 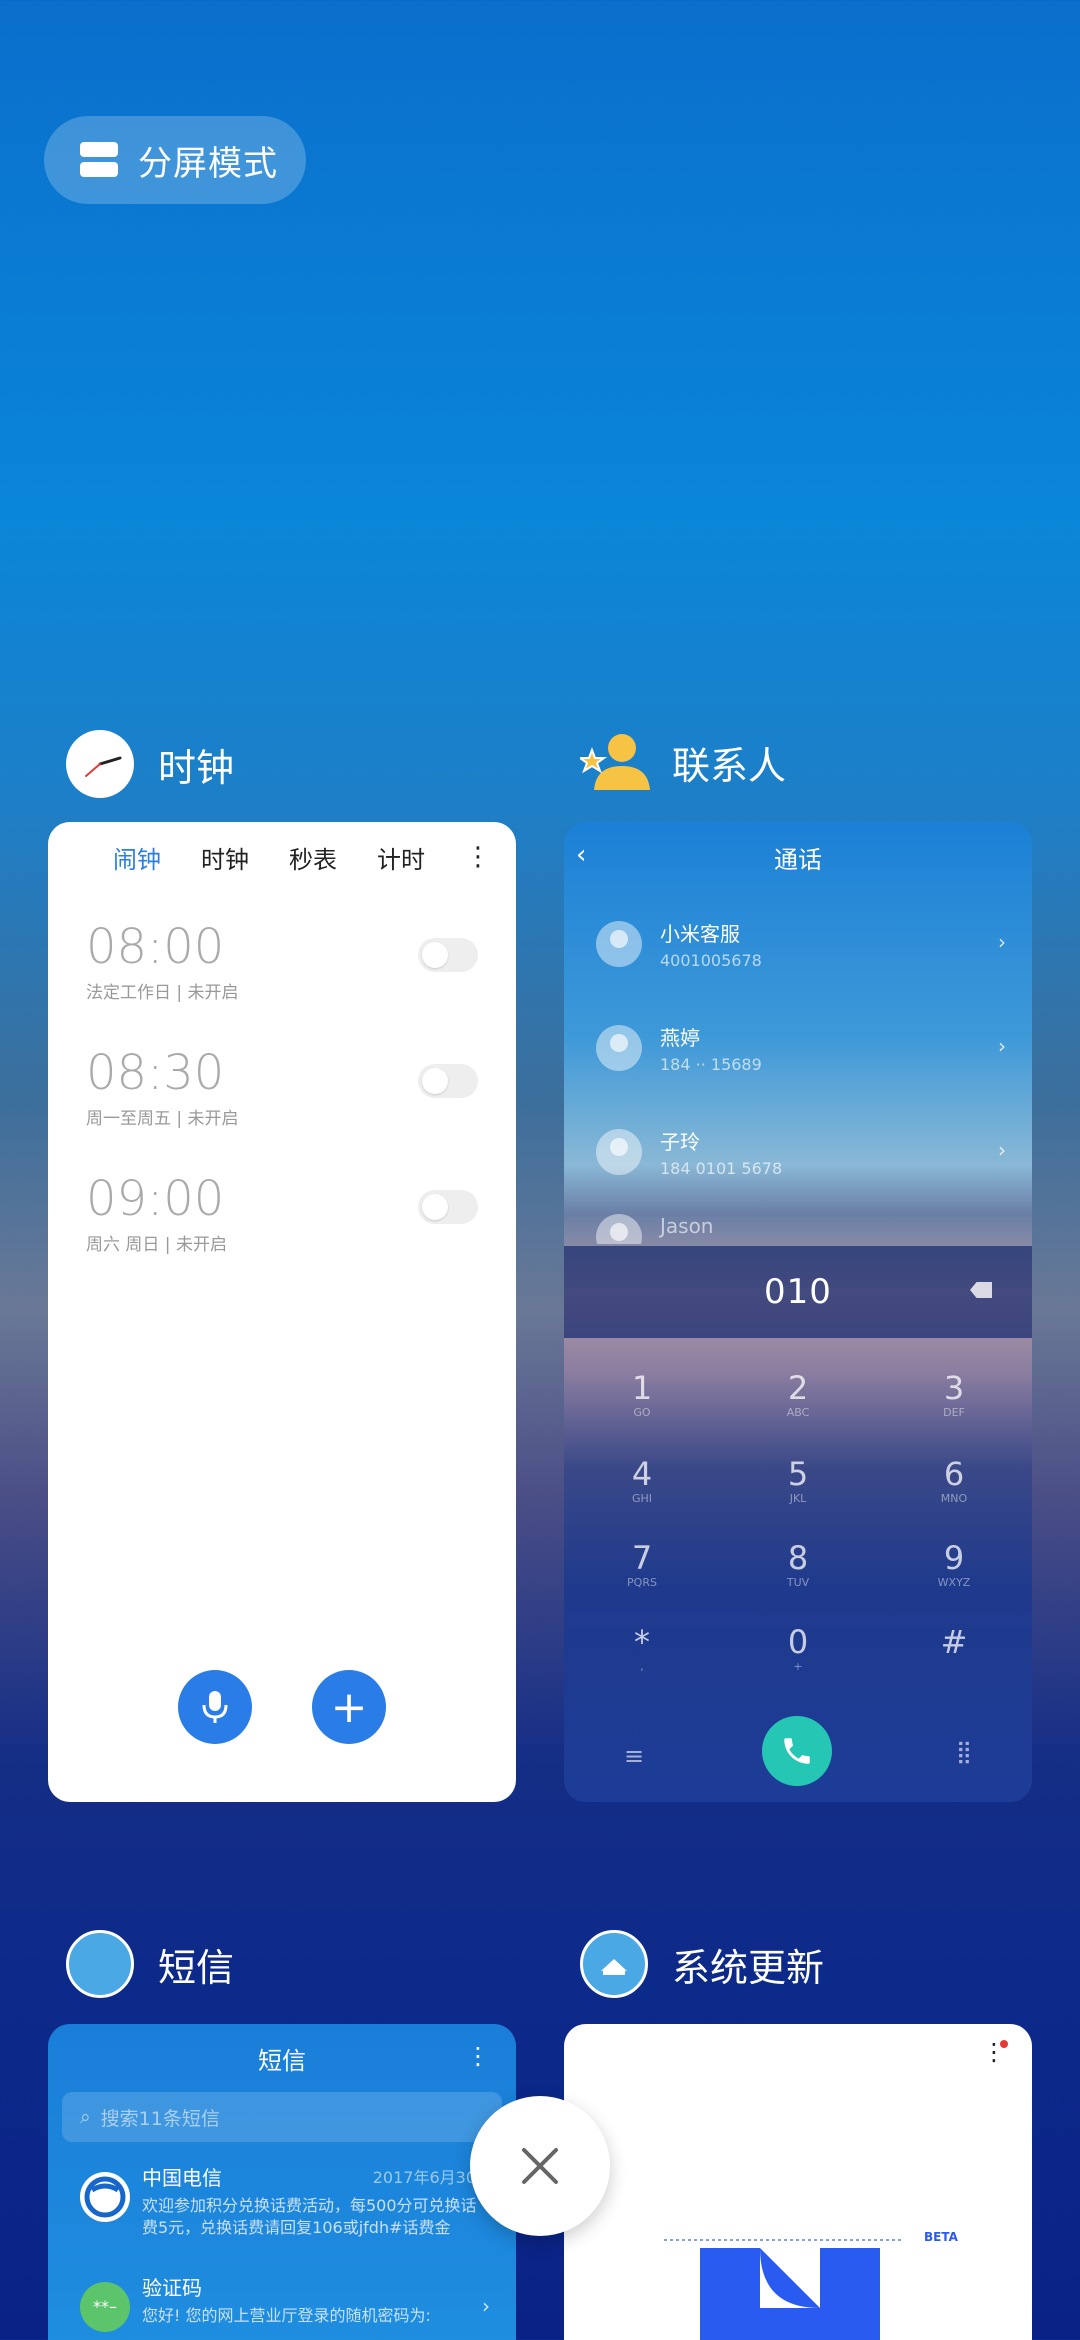 I want to click on tab-timer: 计时, so click(x=401, y=857).